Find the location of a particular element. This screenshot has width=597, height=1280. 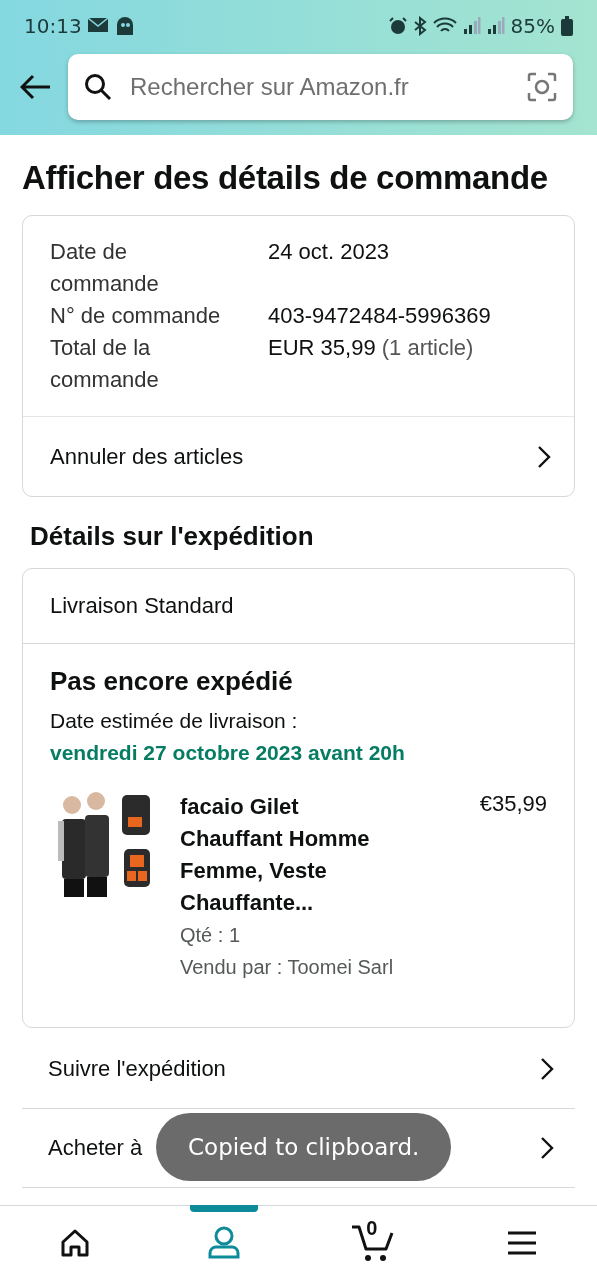

shipment-status: Pas encore expédié is located at coordinates (172, 681).